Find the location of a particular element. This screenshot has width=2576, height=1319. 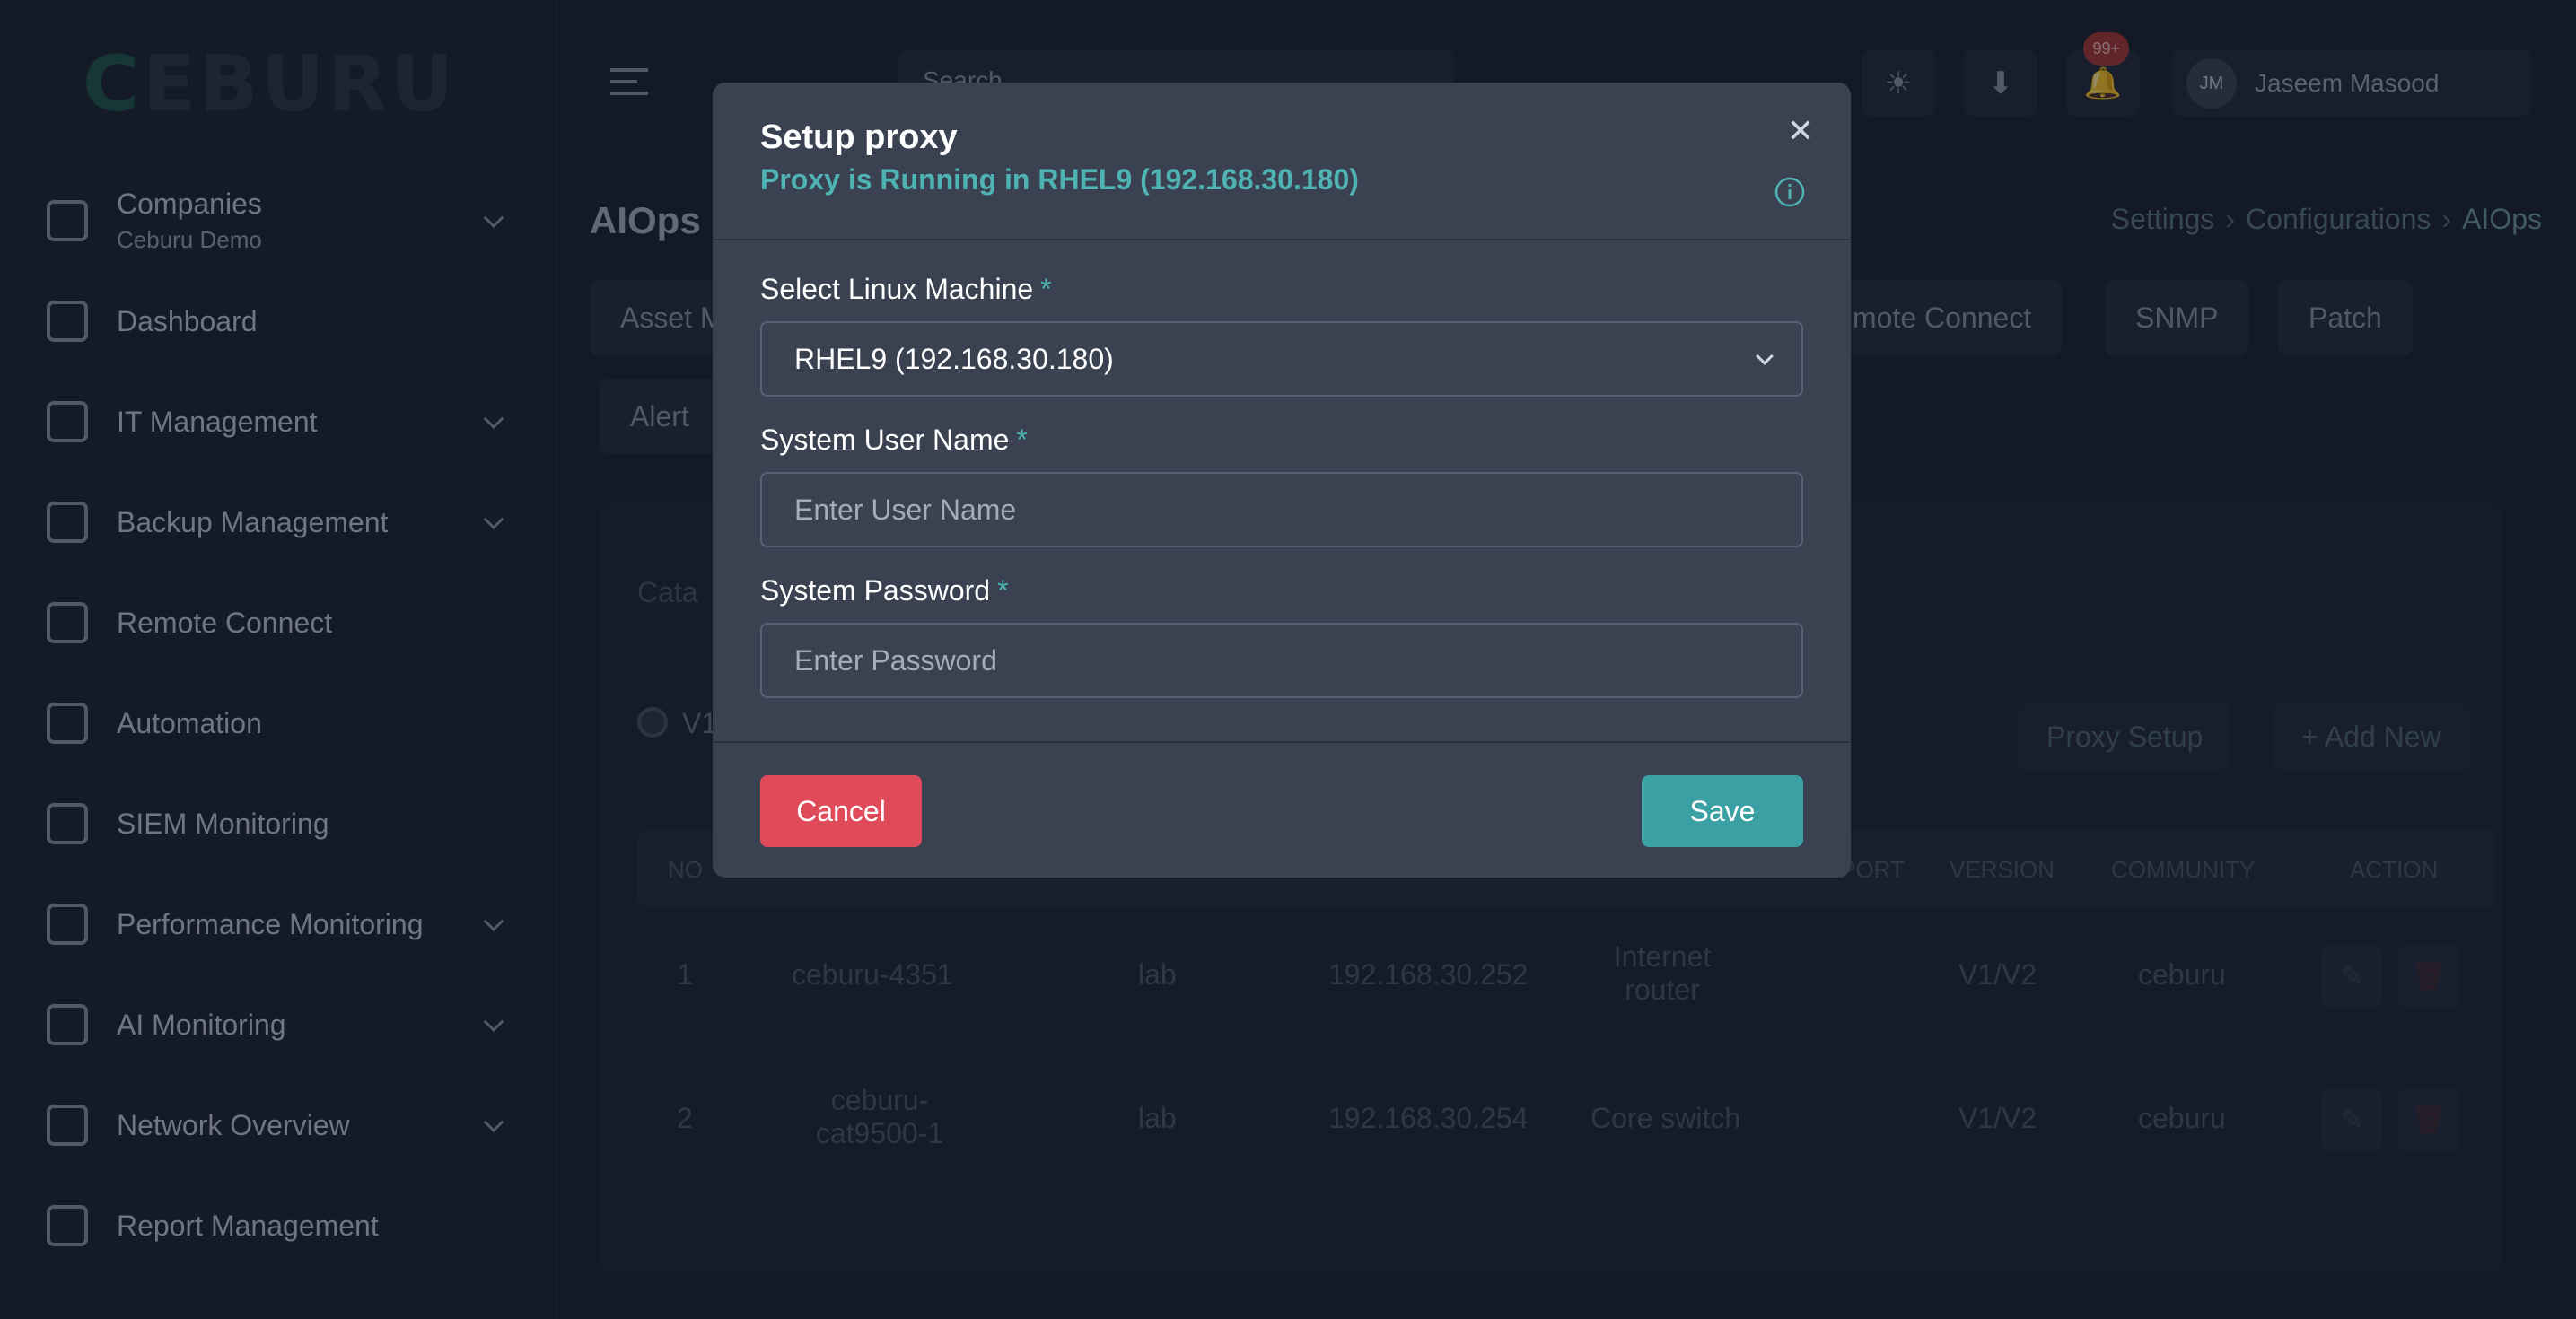

save-button: Save is located at coordinates (1722, 811).